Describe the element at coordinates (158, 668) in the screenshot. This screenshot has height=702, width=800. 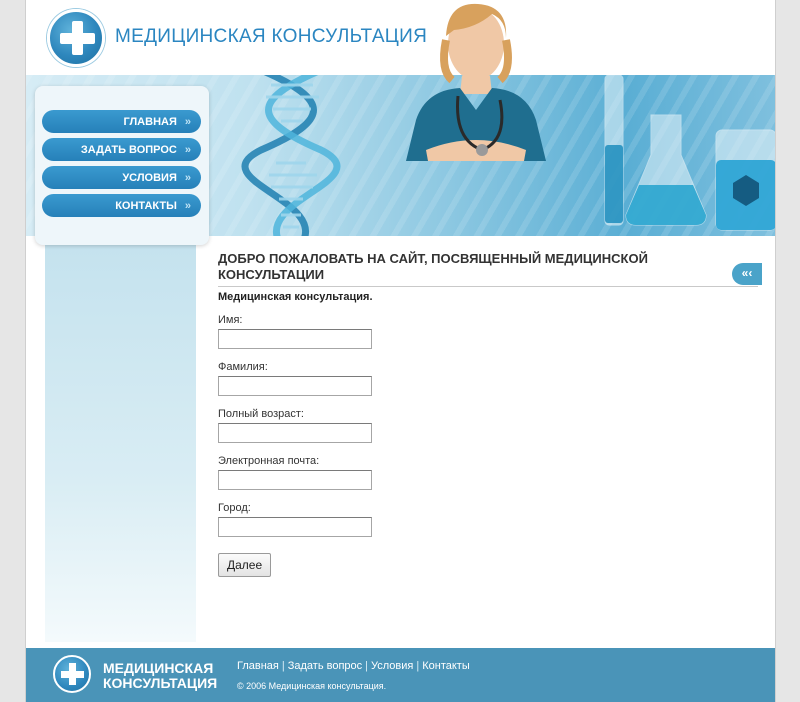
I see `footer-title-line1: МЕДИЦИНСКАЯ` at that location.